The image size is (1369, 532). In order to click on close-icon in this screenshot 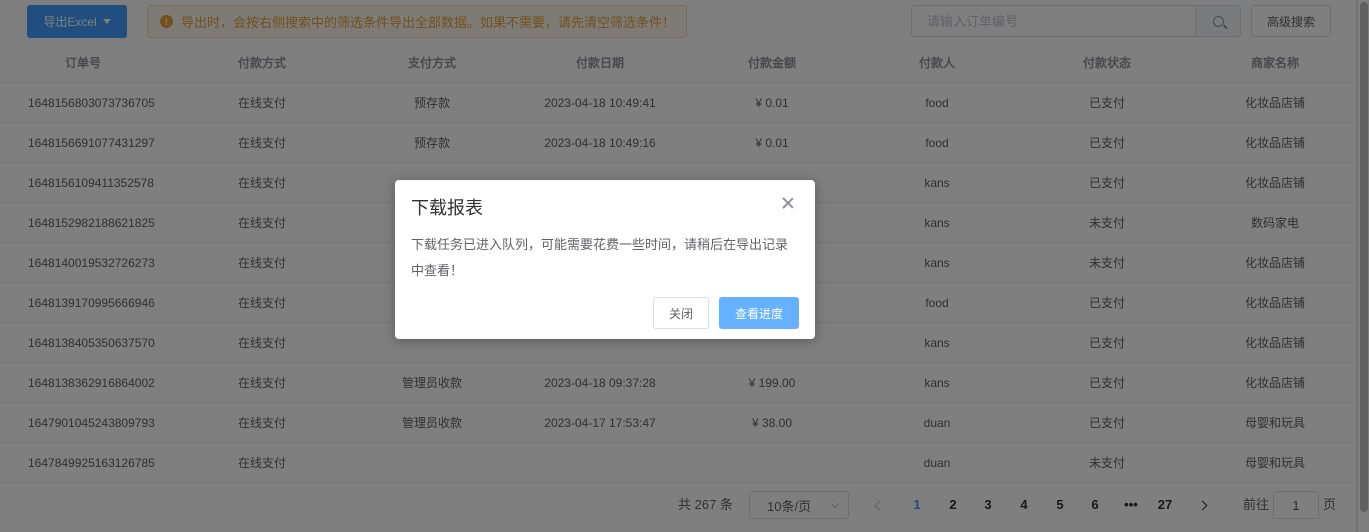, I will do `click(788, 203)`.